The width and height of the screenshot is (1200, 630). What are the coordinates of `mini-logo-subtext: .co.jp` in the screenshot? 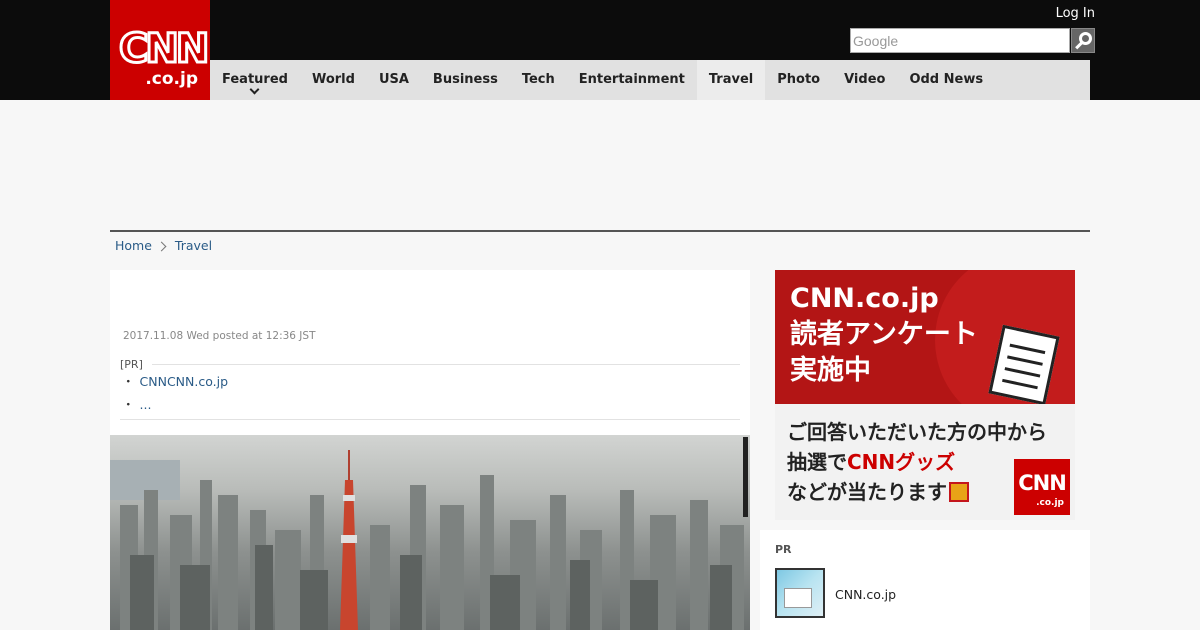 It's located at (1050, 503).